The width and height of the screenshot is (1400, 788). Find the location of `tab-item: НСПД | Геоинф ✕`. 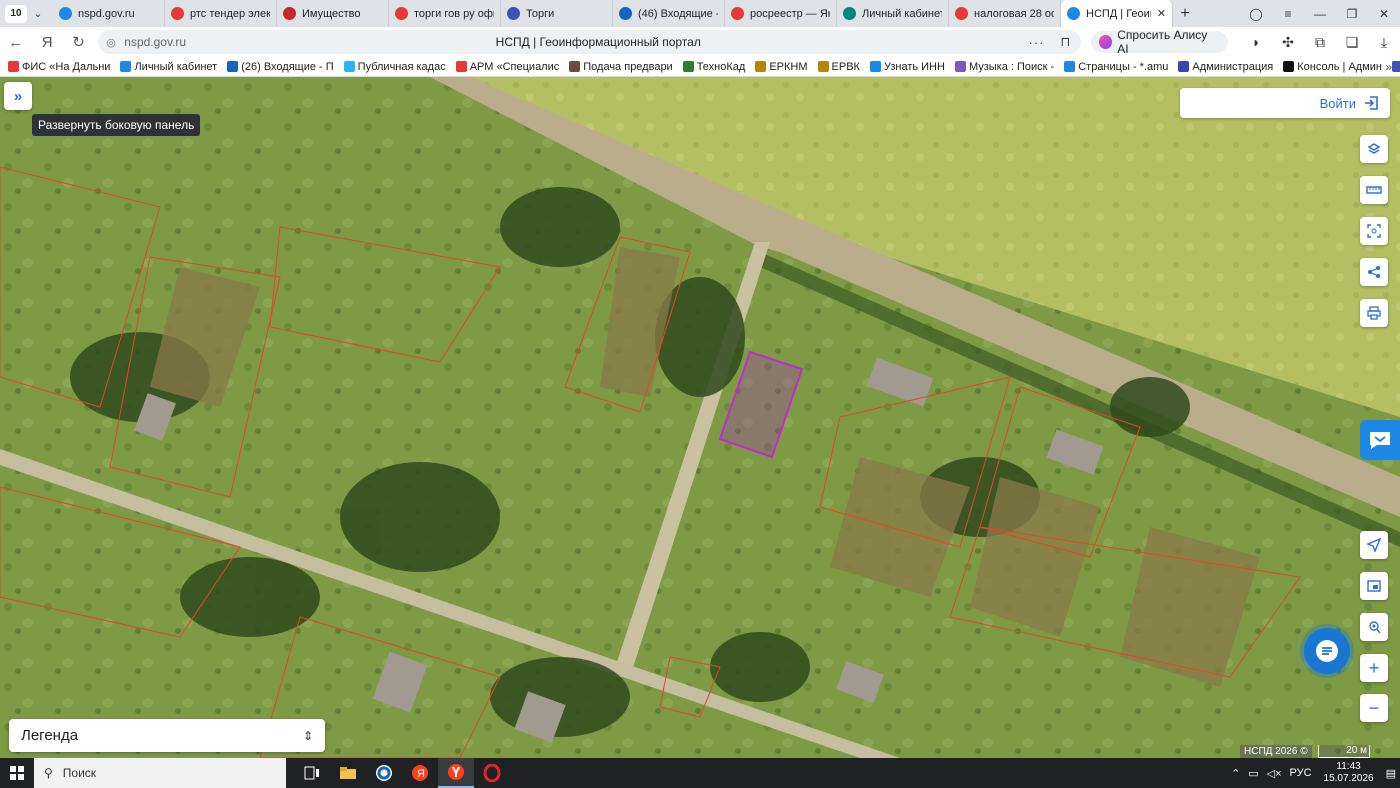

tab-item: НСПД | Геоинф ✕ is located at coordinates (1117, 13).